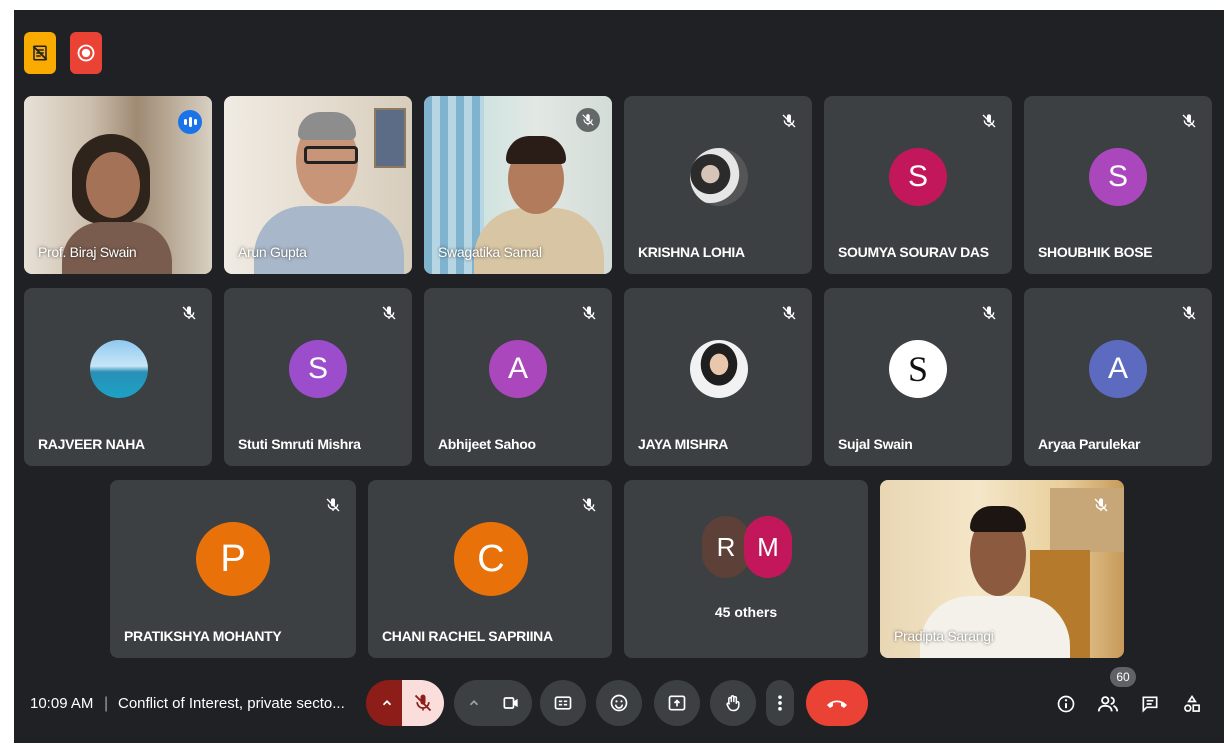  I want to click on participant-tile: S SHOUBHIK BOSE, so click(1118, 185).